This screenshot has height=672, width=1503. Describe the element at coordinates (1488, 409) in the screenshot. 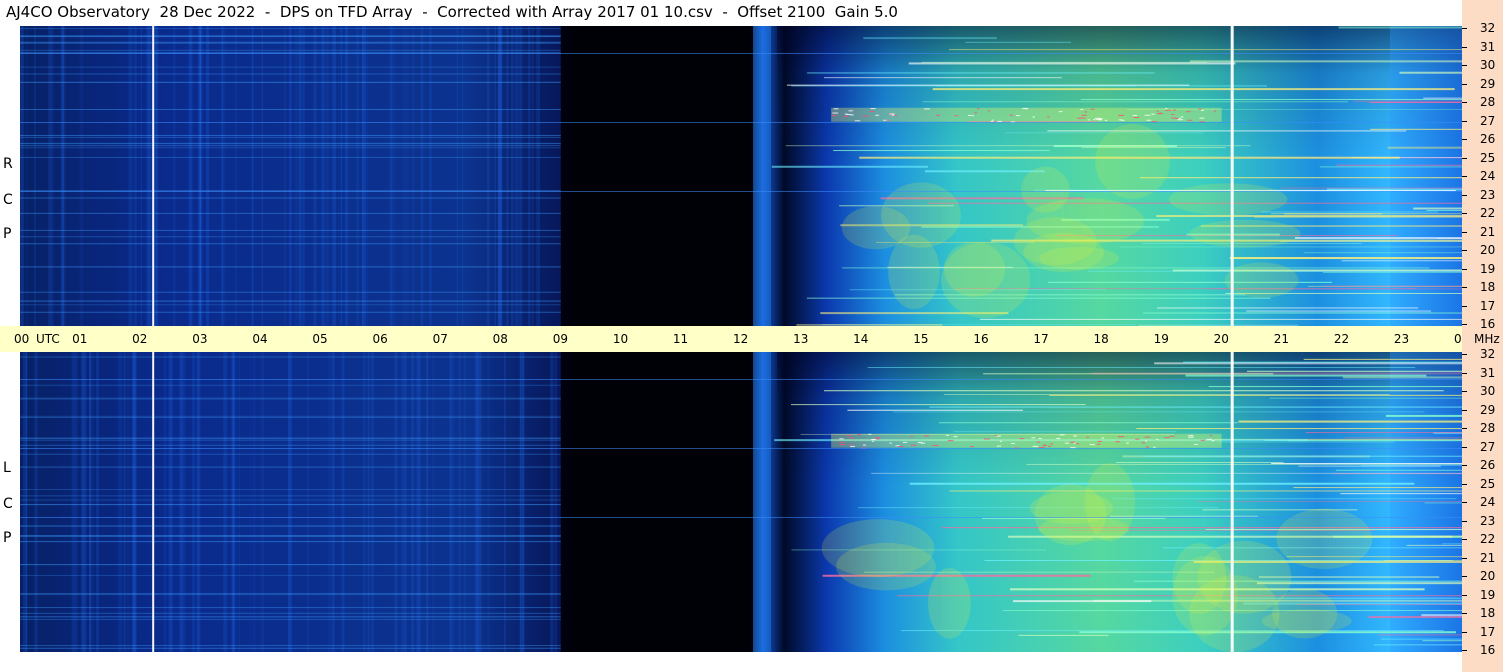

I see `mhz-tick-label: 29` at that location.